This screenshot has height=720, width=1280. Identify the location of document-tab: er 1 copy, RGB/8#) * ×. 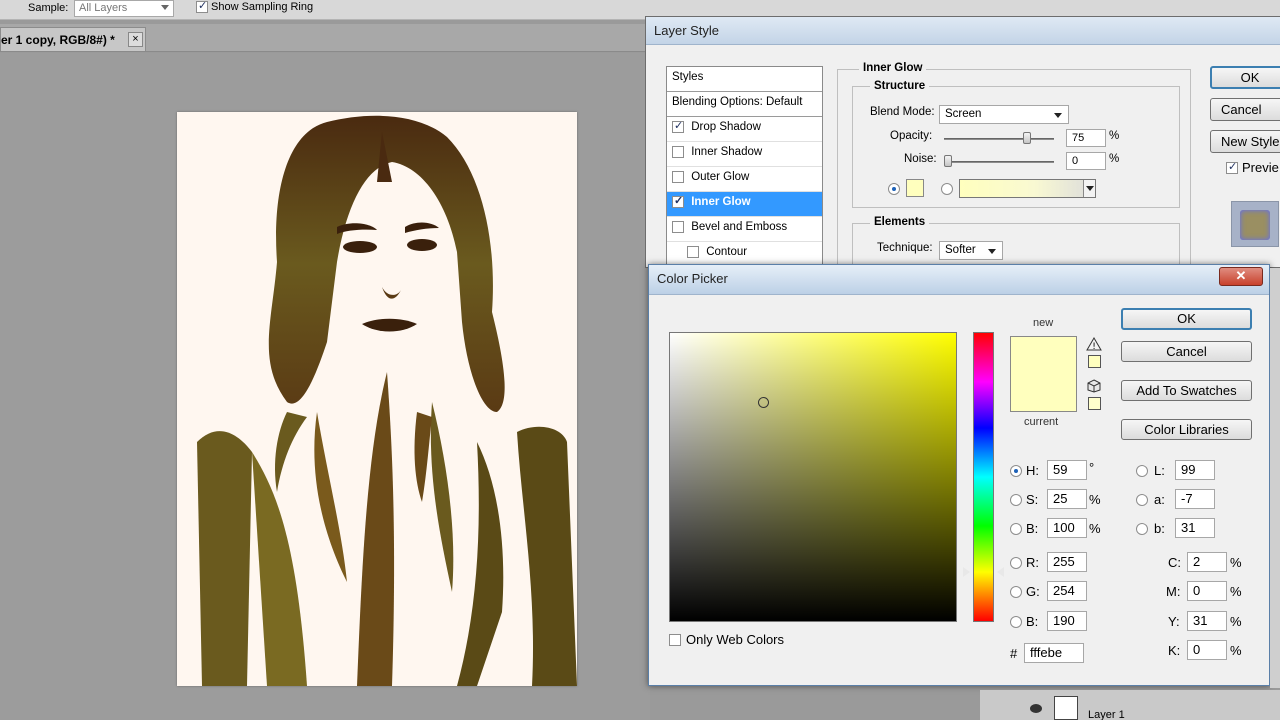
(73, 39).